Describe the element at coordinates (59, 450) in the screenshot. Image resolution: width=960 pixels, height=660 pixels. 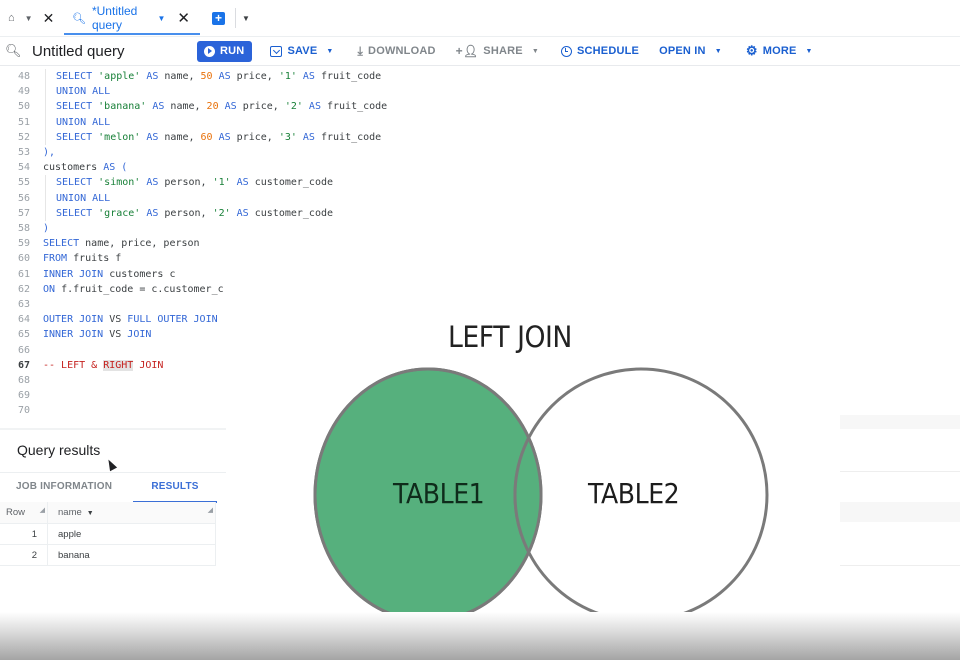
I see `query-results-title: Query results` at that location.